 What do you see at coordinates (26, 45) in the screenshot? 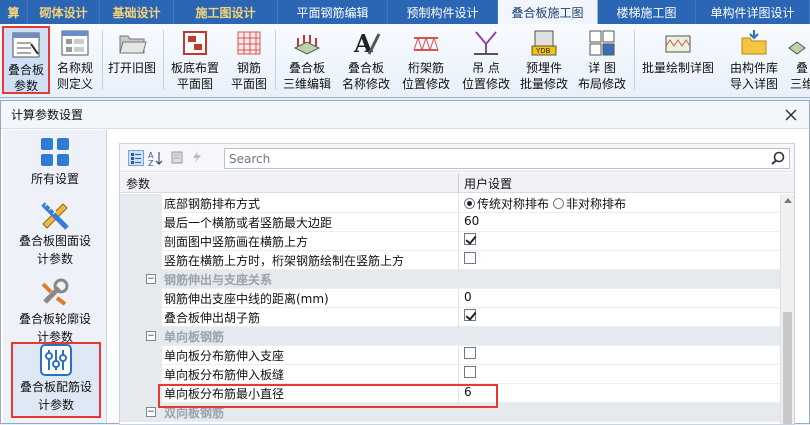
I see `params-icon` at bounding box center [26, 45].